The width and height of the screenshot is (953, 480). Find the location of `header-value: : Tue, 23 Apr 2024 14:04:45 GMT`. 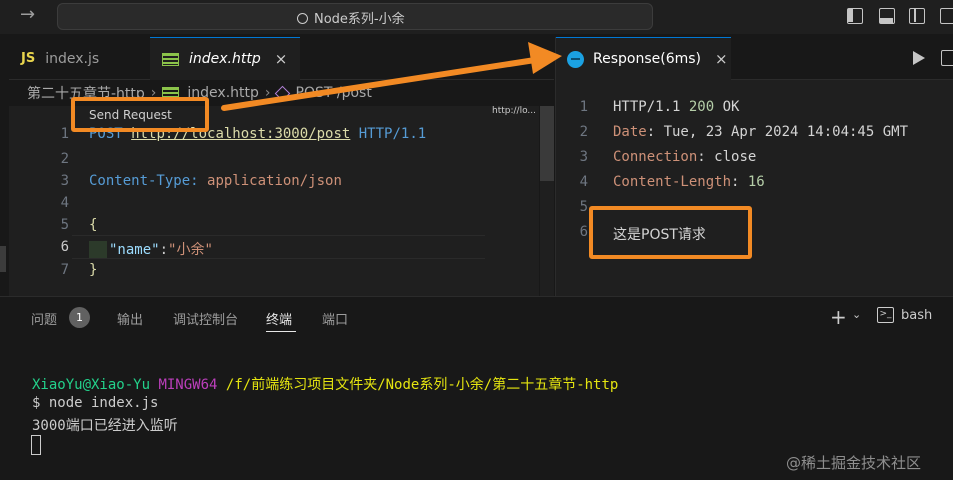

header-value: : Tue, 23 Apr 2024 14:04:45 GMT is located at coordinates (777, 132).